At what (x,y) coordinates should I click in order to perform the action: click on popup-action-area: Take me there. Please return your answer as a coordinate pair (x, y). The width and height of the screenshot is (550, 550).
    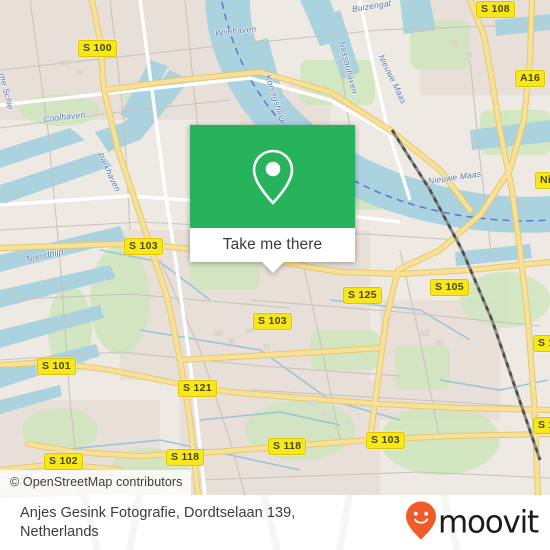
    Looking at the image, I should click on (272, 250).